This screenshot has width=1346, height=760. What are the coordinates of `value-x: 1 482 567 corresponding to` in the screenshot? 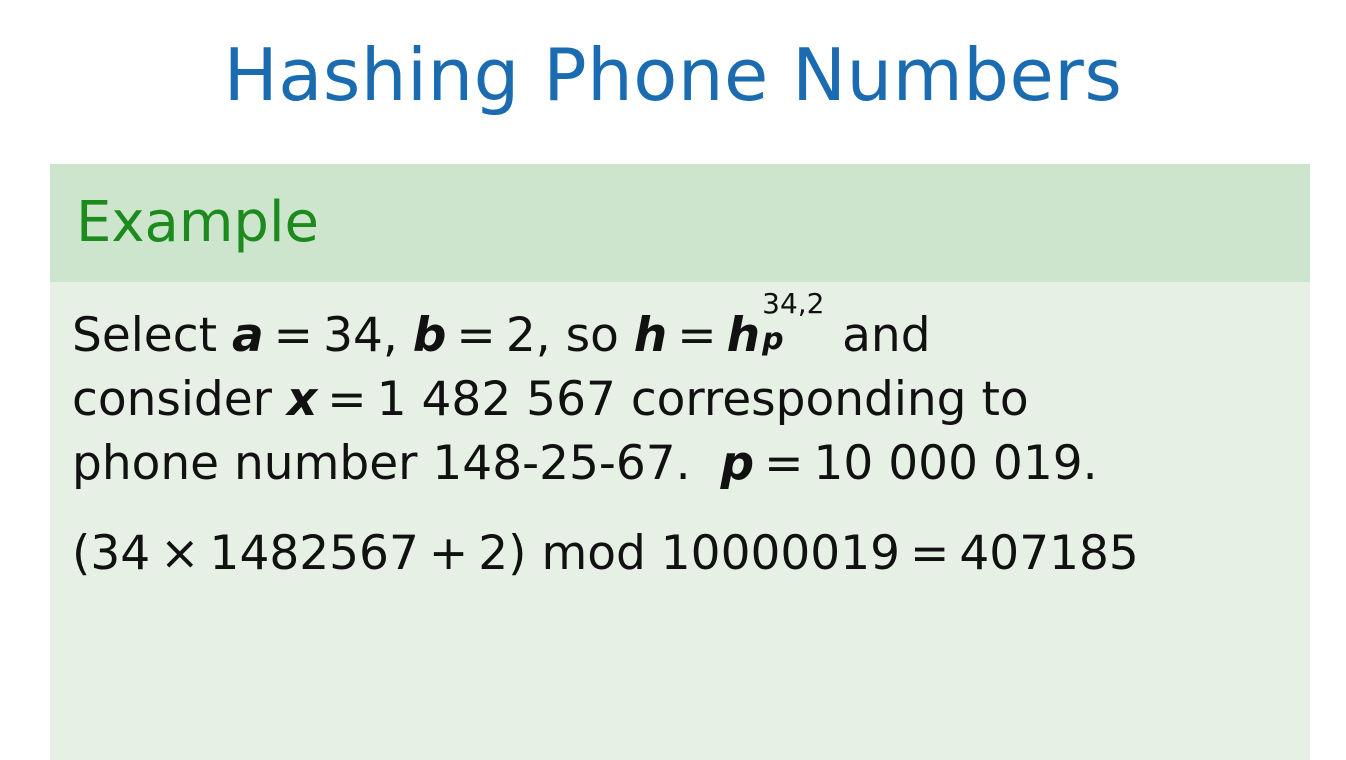 It's located at (702, 399).